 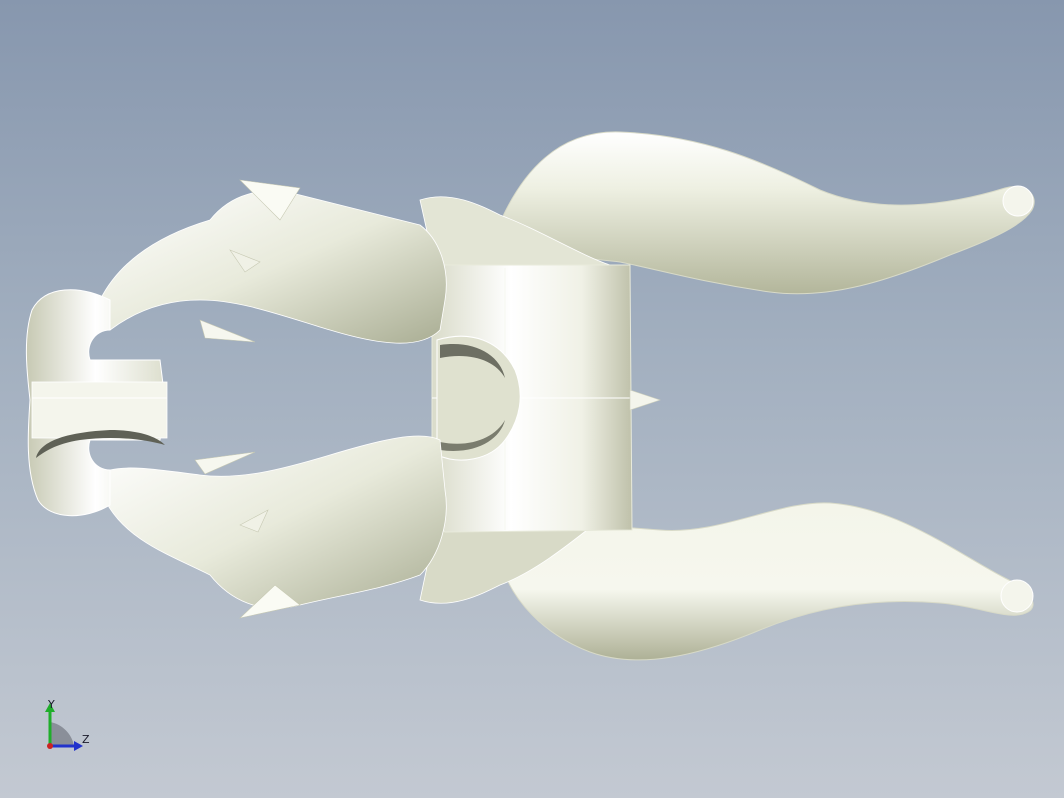 I want to click on left-hinge-band, so click(x=99, y=410).